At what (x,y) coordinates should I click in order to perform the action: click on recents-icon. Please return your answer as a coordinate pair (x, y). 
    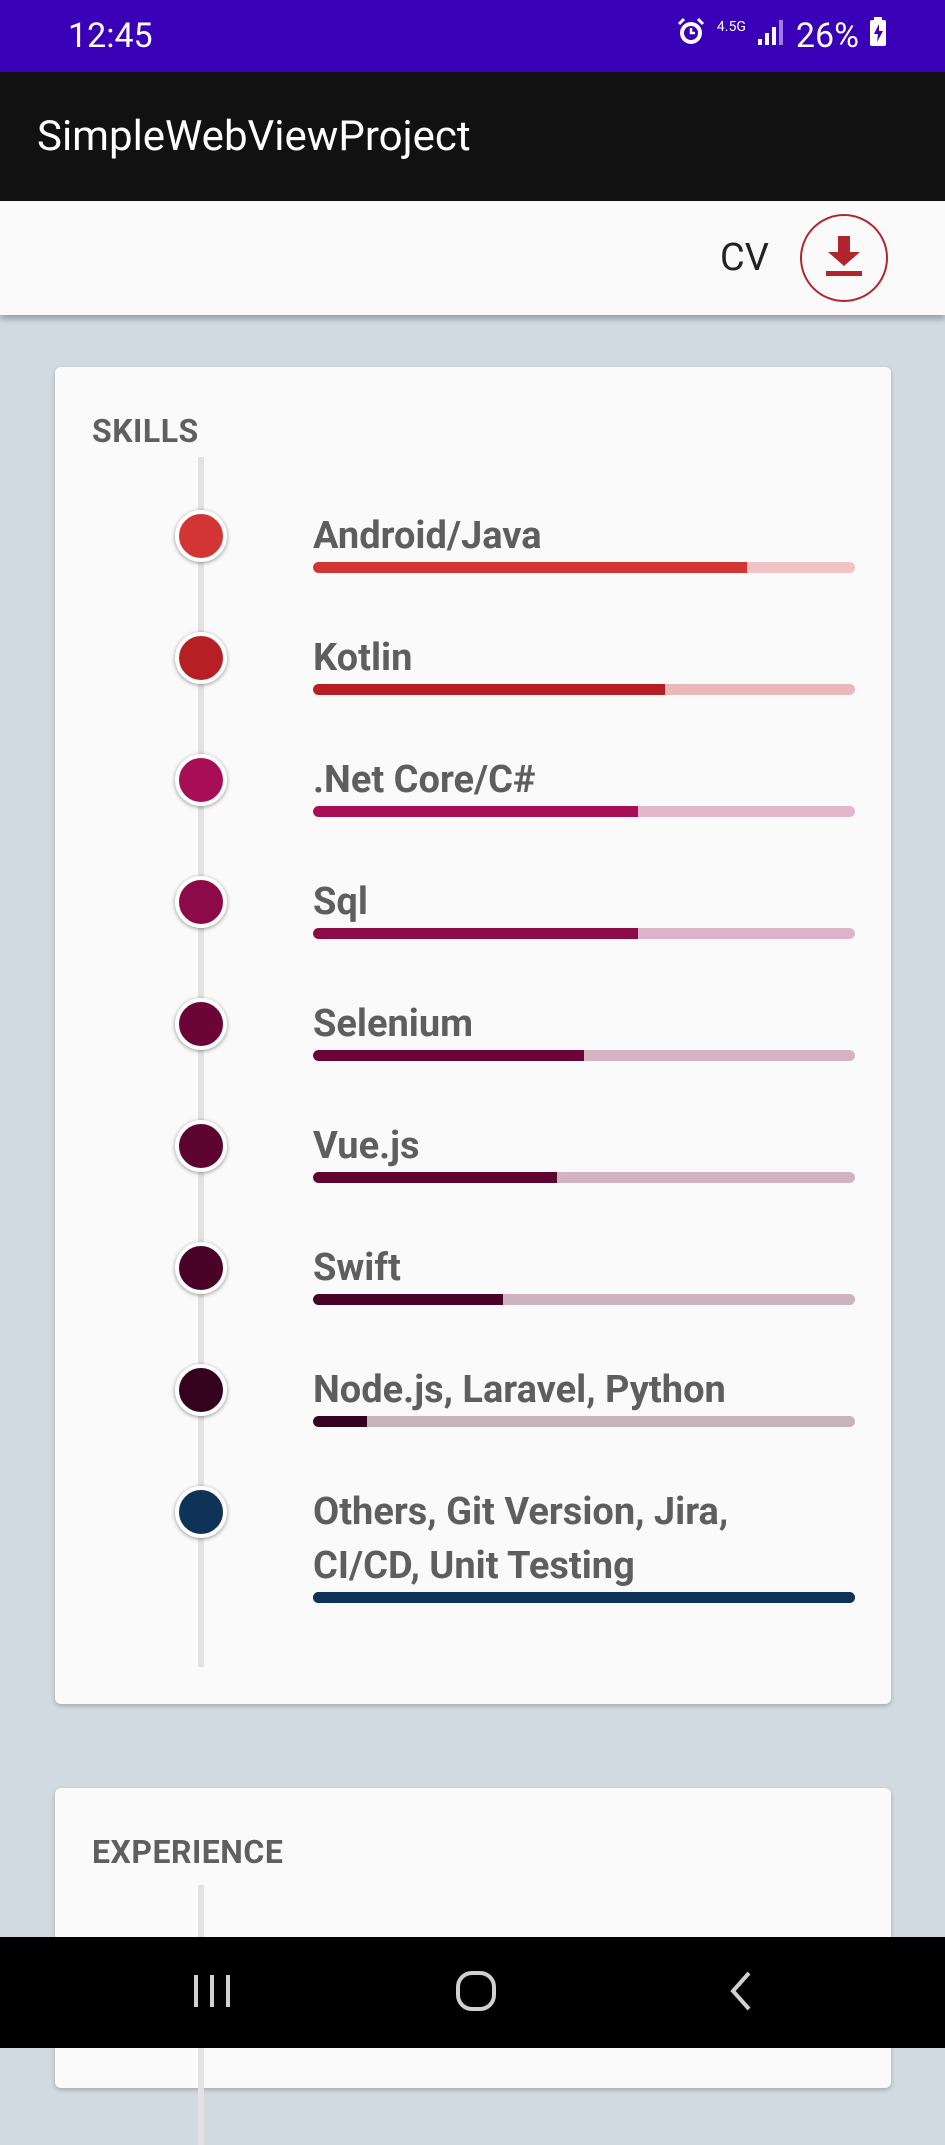
    Looking at the image, I should click on (212, 1993).